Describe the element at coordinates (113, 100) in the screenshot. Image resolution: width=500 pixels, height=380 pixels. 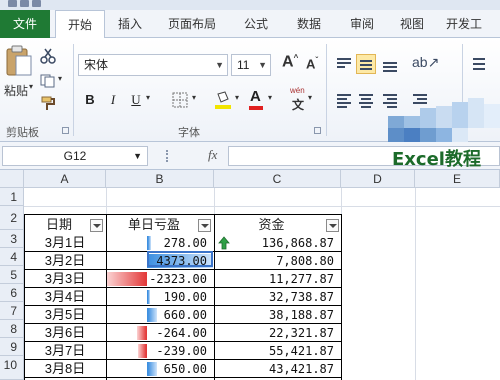
I see `italic-button: I` at that location.